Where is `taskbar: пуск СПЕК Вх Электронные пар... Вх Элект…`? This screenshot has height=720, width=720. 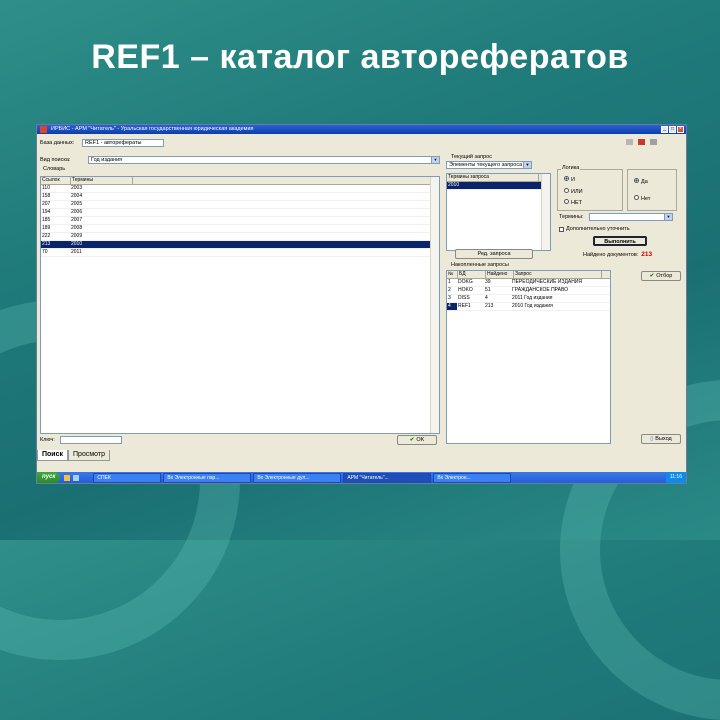 taskbar: пуск СПЕК Вх Электронные пар... Вх Элект… is located at coordinates (361, 477).